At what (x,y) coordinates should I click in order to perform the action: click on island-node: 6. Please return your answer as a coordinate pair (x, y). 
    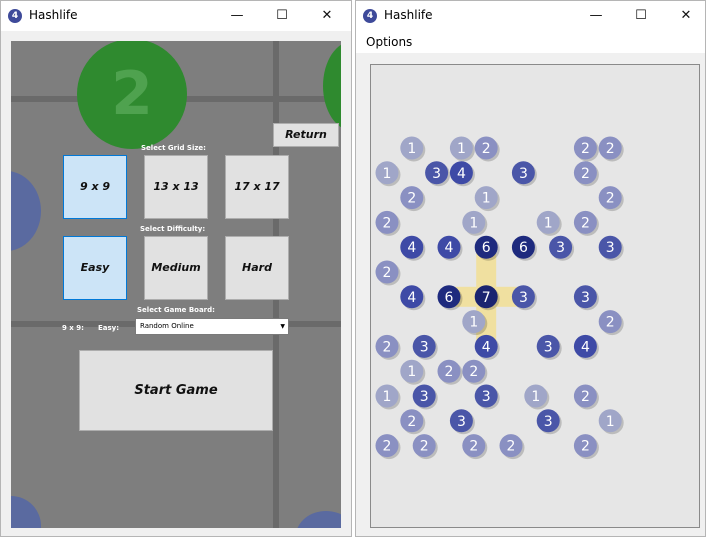
    Looking at the image, I should click on (524, 248).